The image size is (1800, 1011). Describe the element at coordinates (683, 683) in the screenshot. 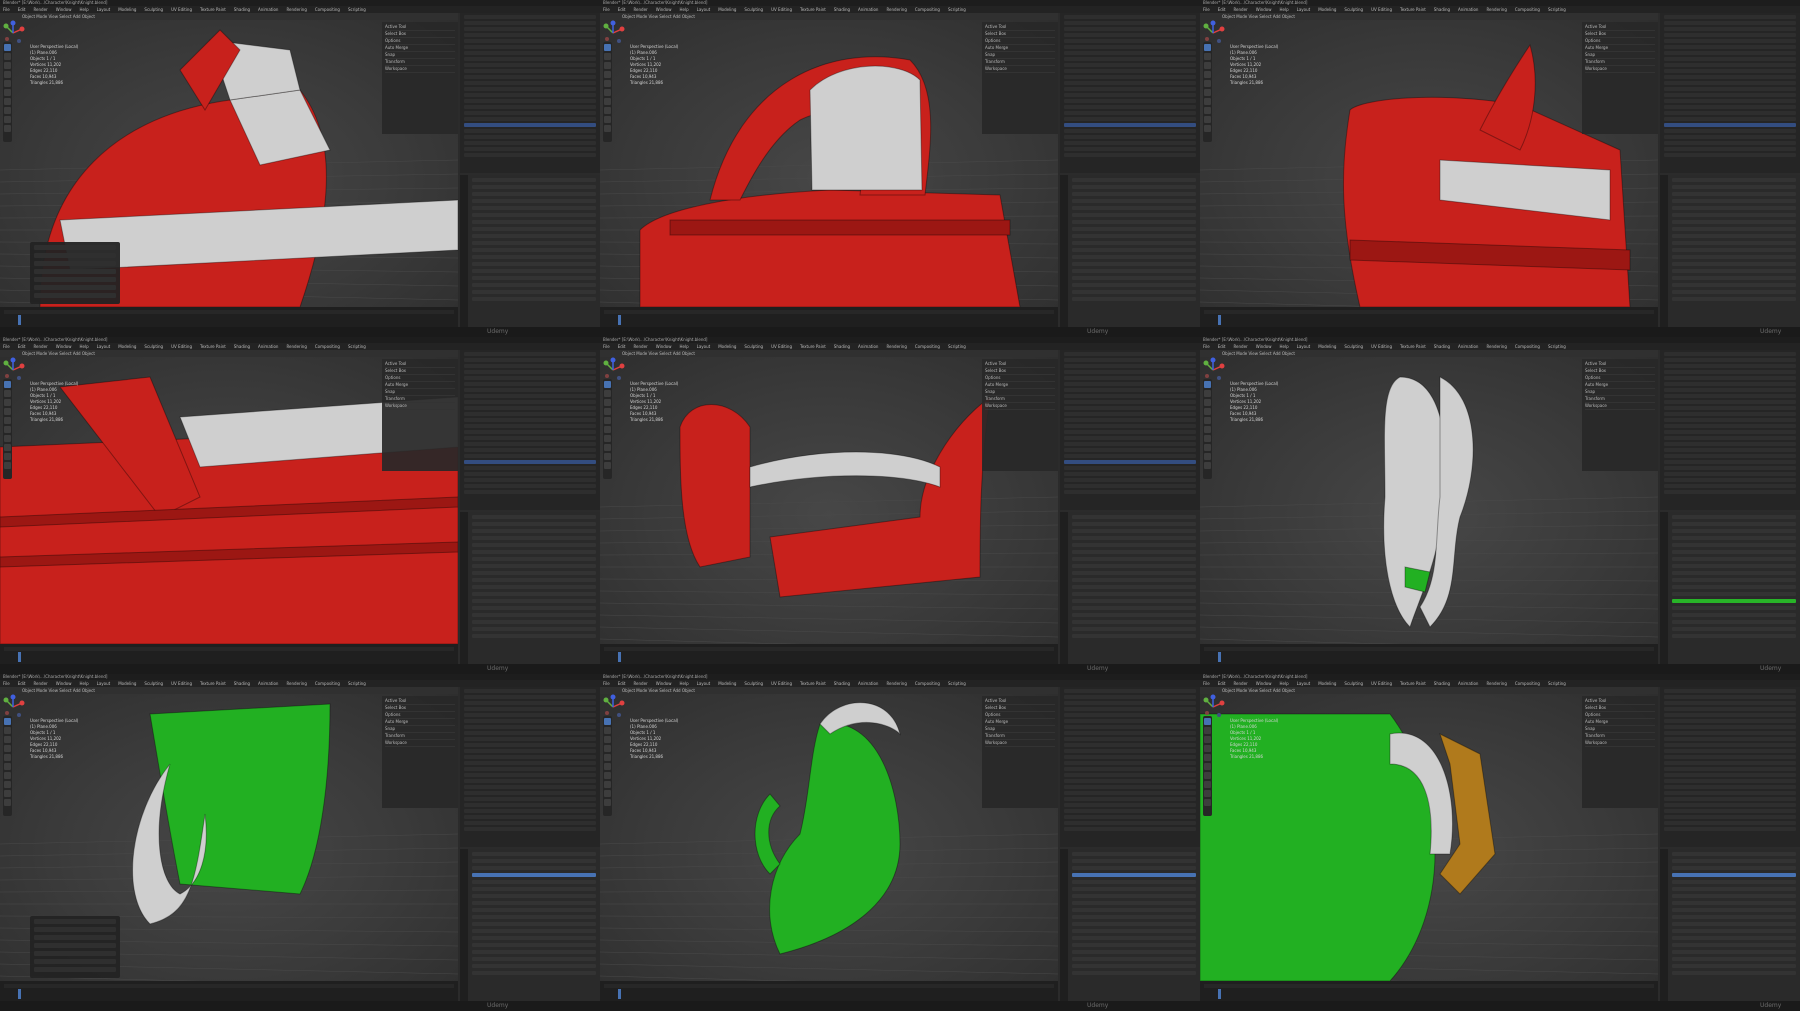

I see `menu-item: Help` at that location.